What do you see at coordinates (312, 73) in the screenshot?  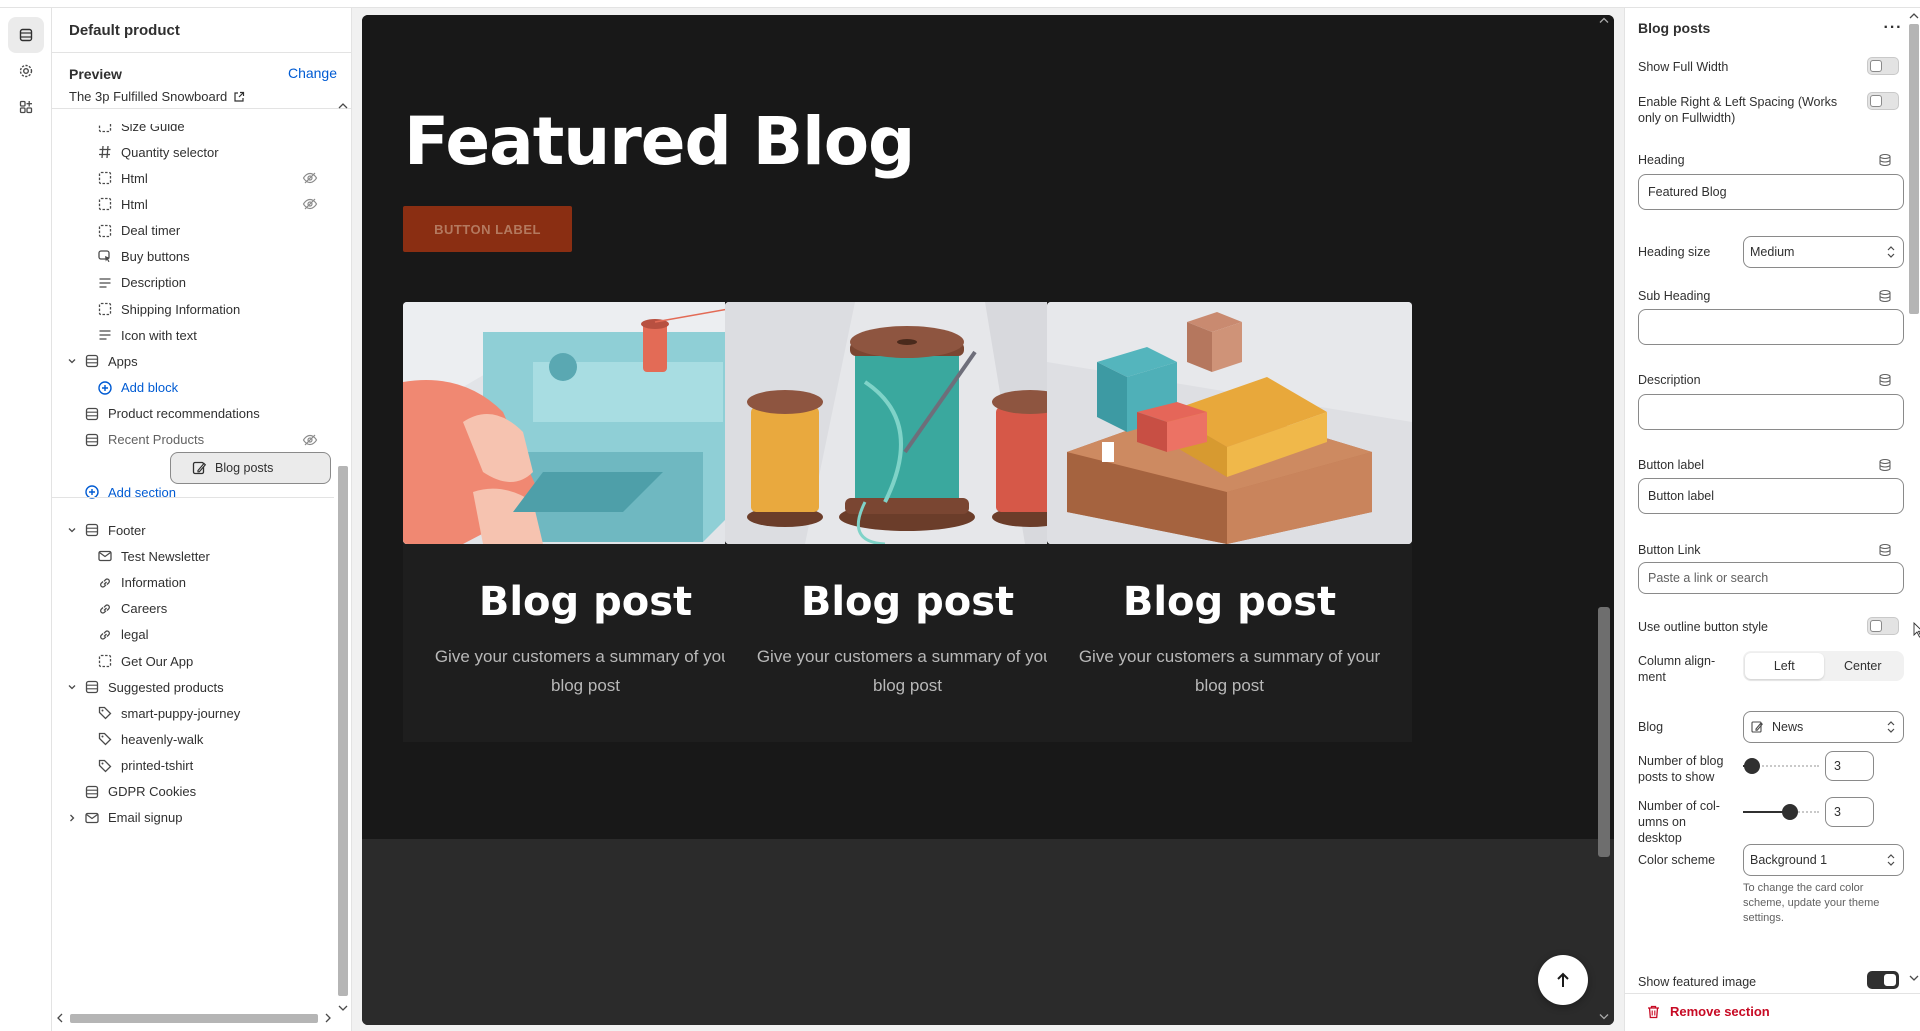 I see `change-preview-button: Change` at bounding box center [312, 73].